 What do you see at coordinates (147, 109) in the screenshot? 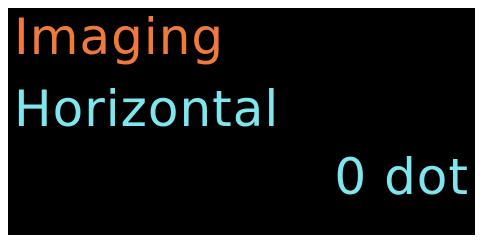
I see `setting-label: Horizontal` at bounding box center [147, 109].